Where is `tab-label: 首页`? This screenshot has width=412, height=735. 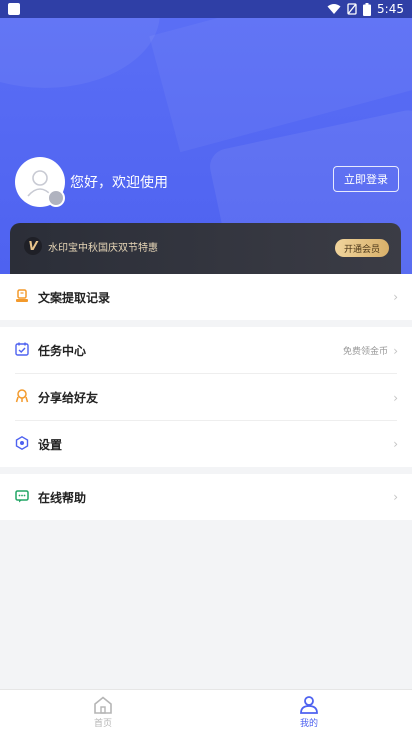
tab-label: 首页 is located at coordinates (102, 724).